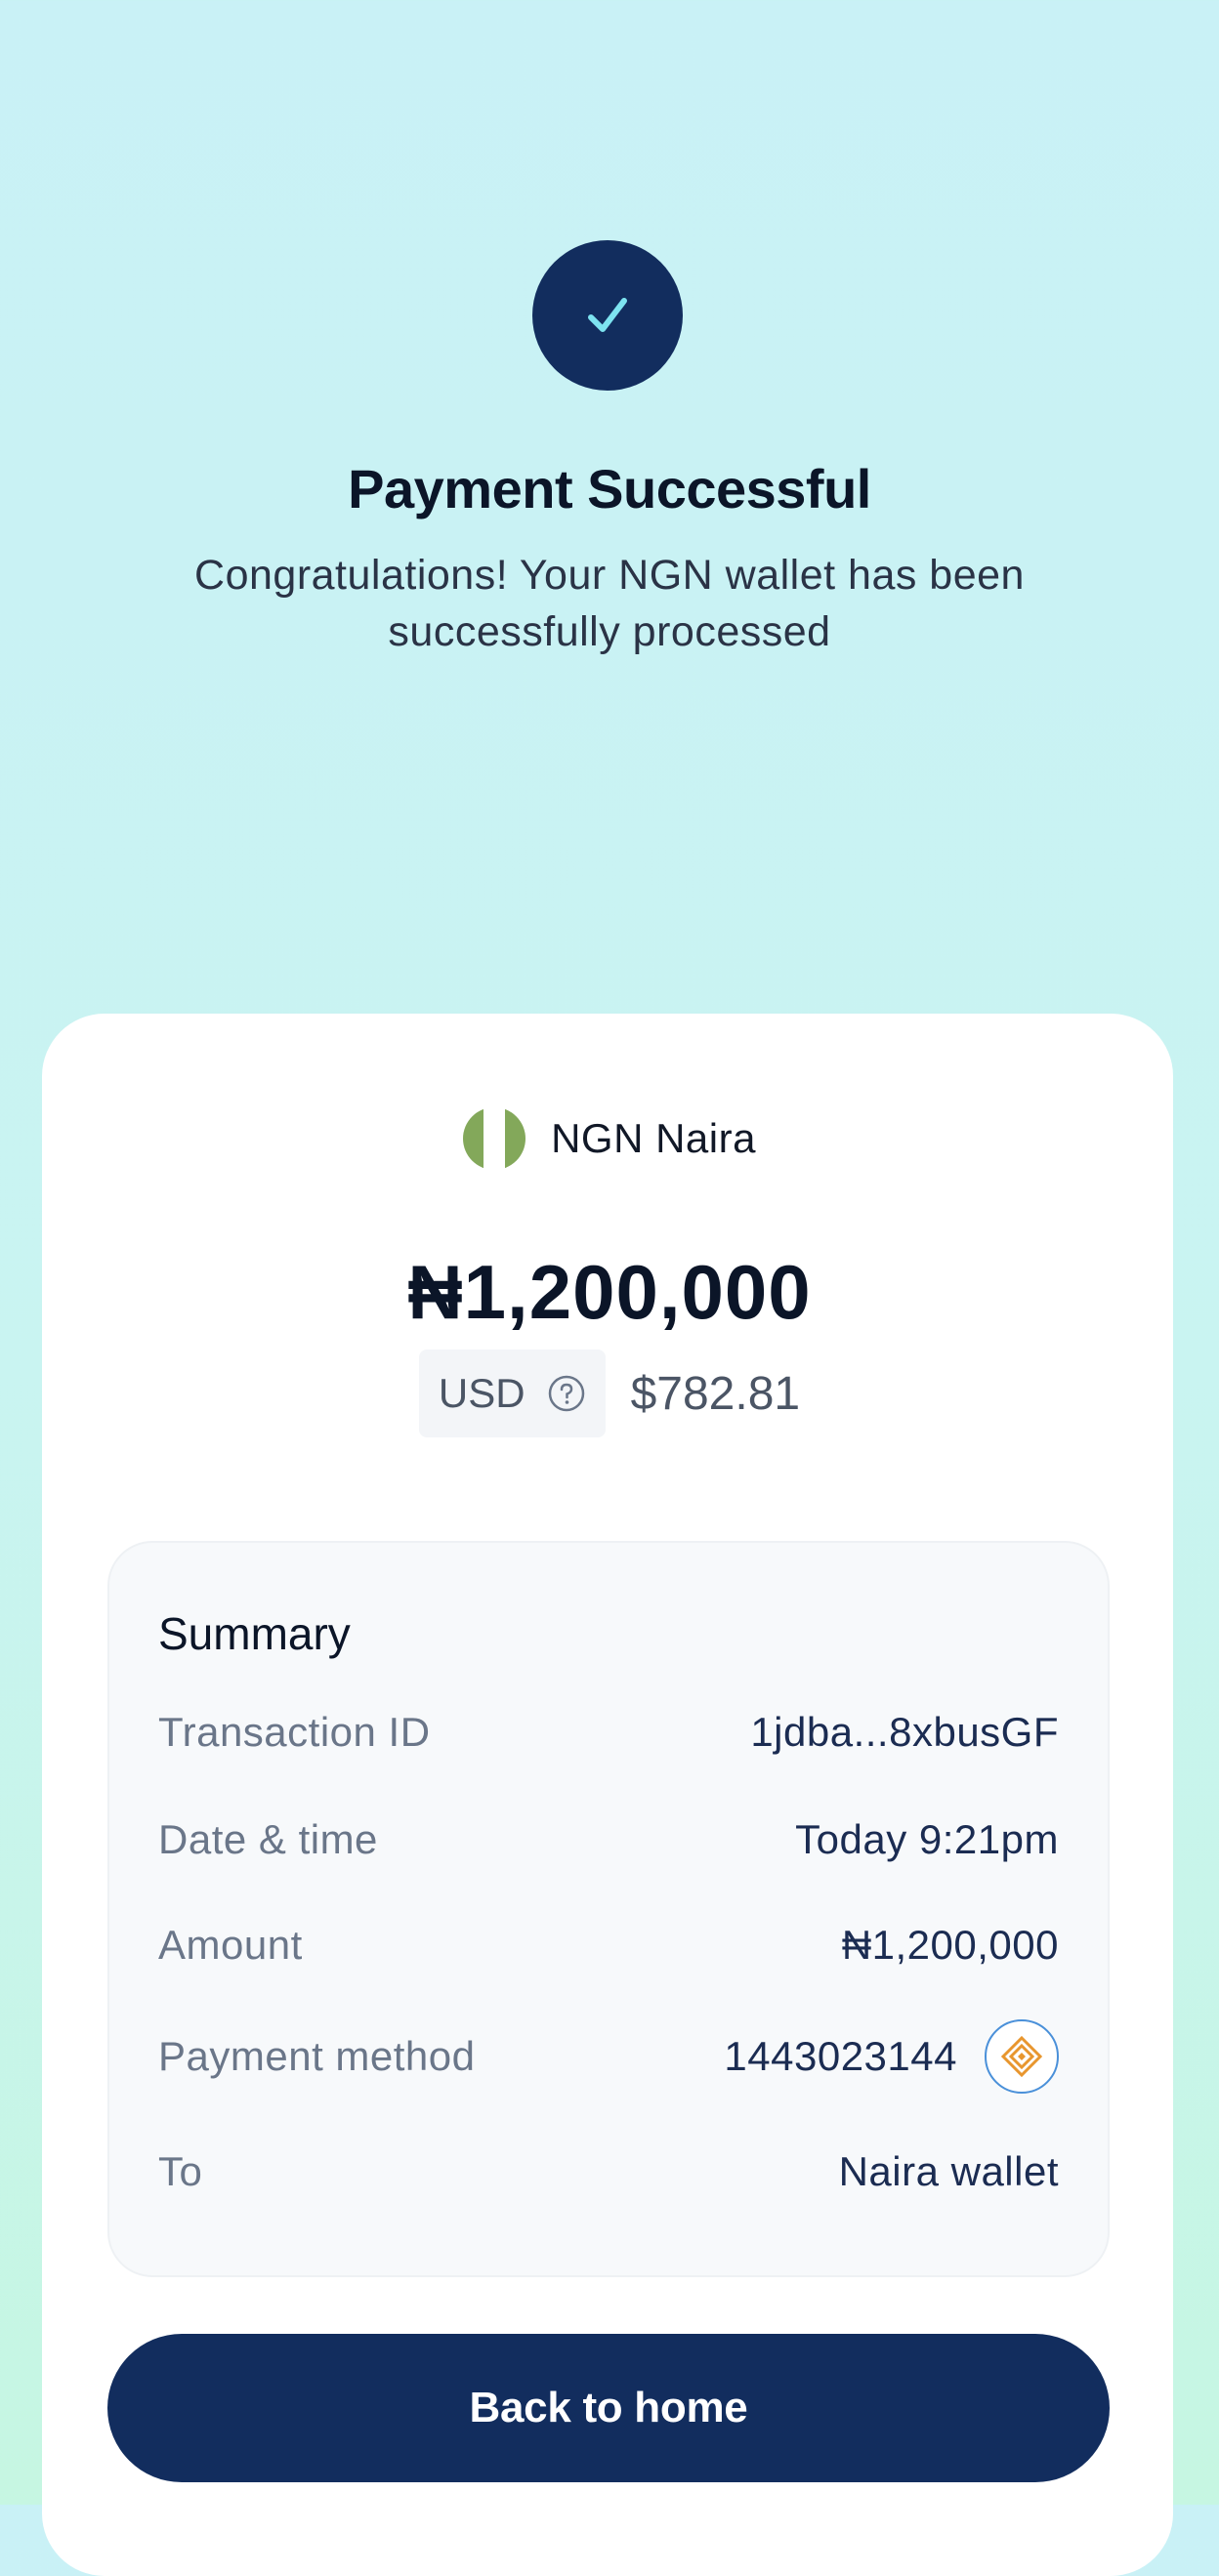  I want to click on summary-row-to: To Naira wallet, so click(608, 2171).